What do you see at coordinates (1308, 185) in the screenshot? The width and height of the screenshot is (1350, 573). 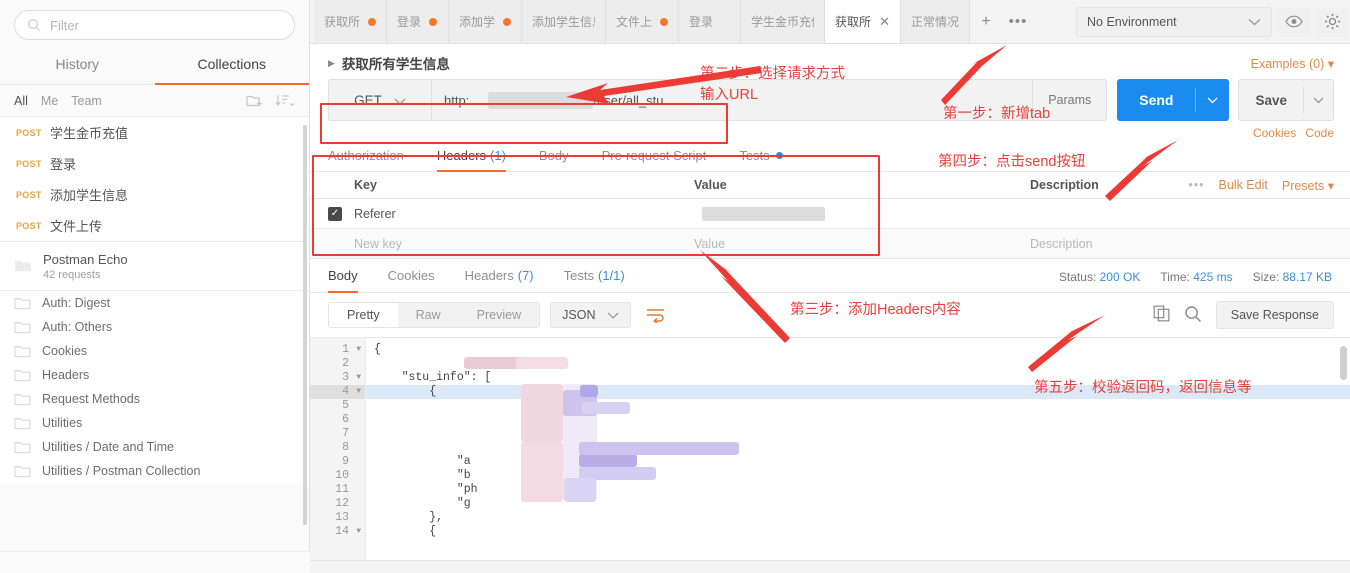 I see `presets-dropdown: Presets ▾` at bounding box center [1308, 185].